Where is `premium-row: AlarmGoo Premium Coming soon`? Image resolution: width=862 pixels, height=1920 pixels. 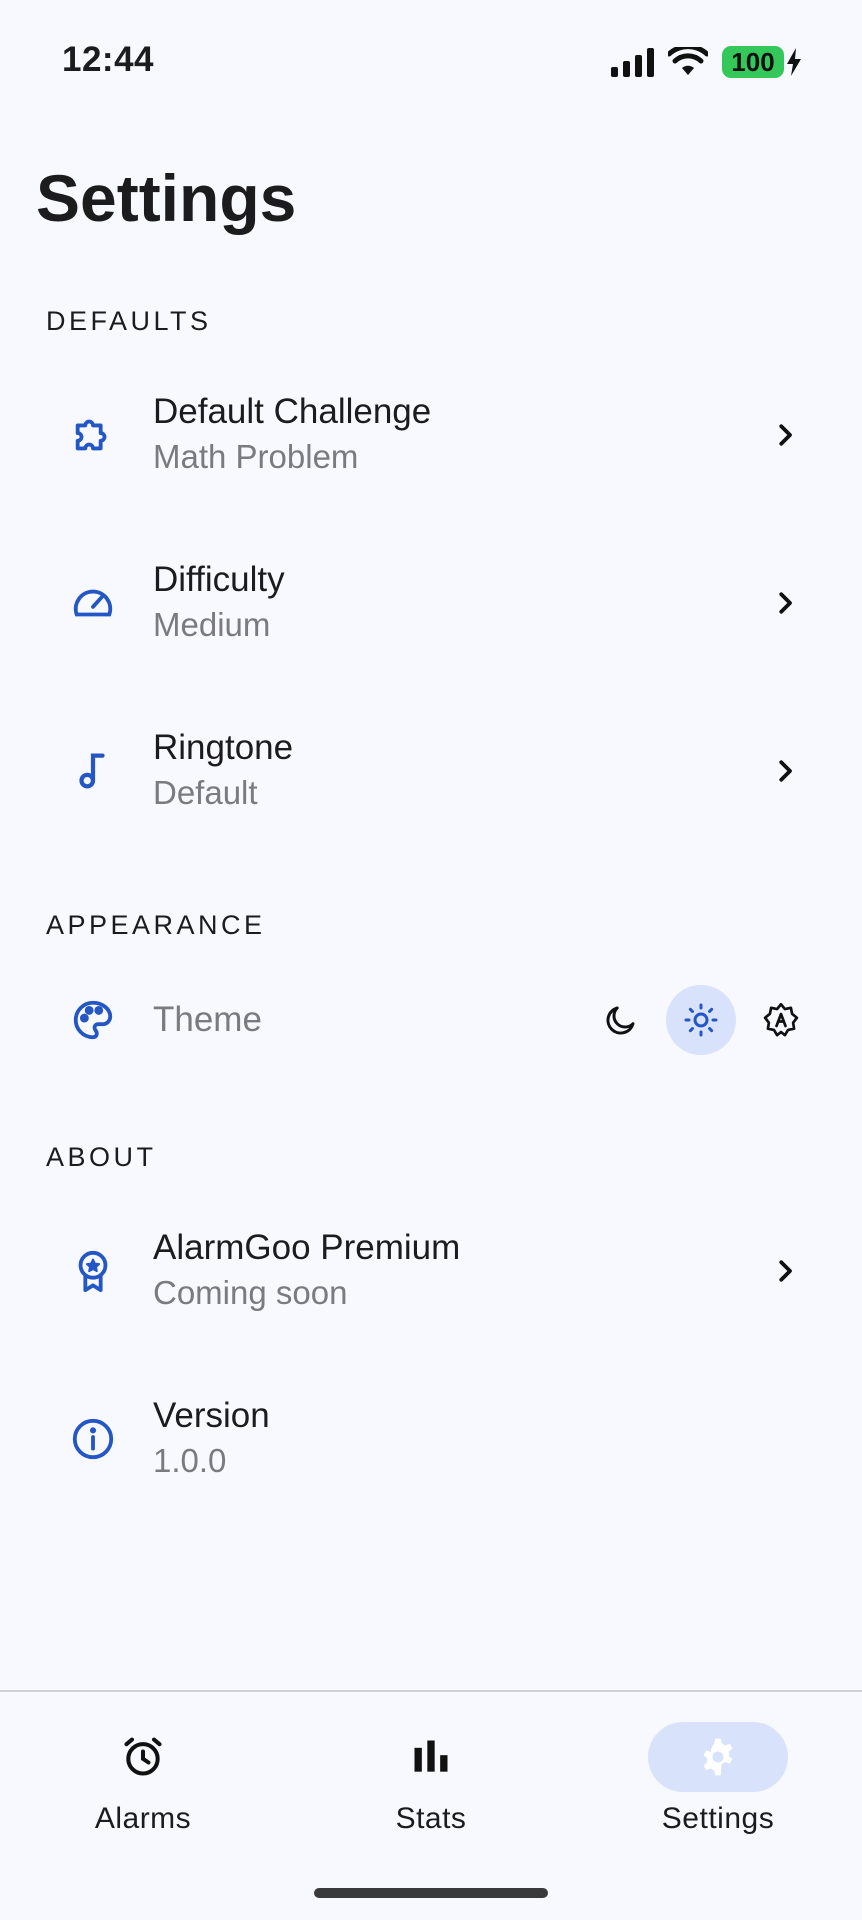 premium-row: AlarmGoo Premium Coming soon is located at coordinates (431, 1271).